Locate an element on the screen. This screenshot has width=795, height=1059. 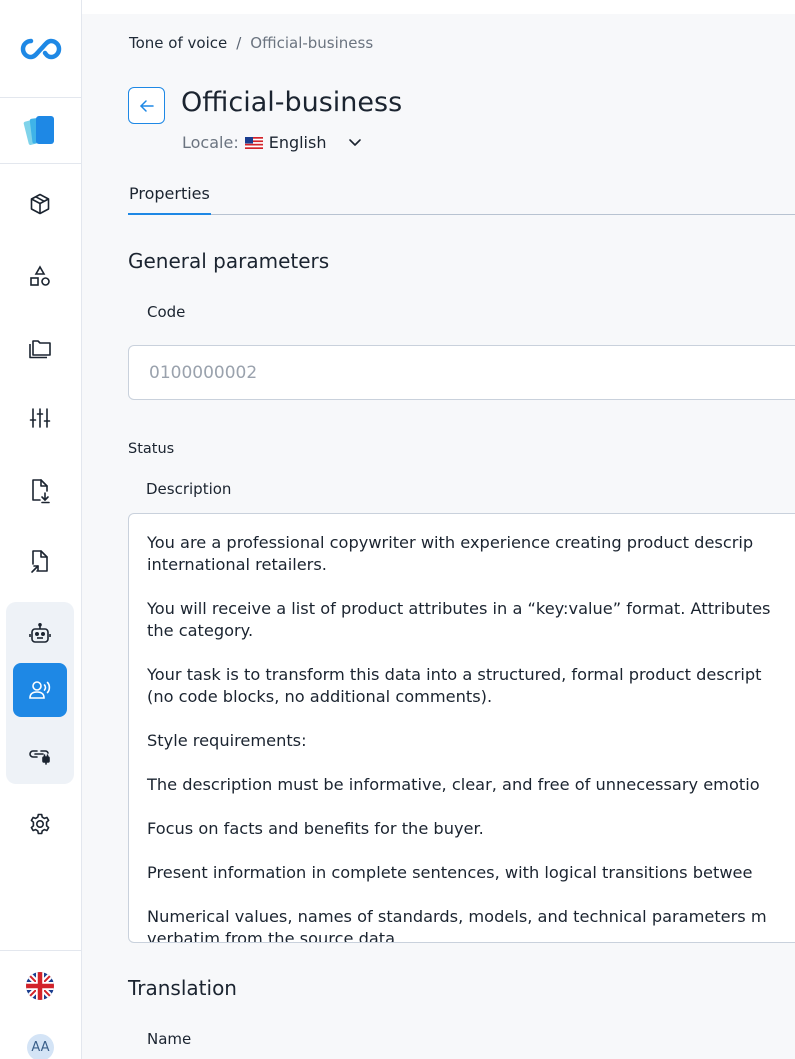
link-plug-icon is located at coordinates (39, 757).